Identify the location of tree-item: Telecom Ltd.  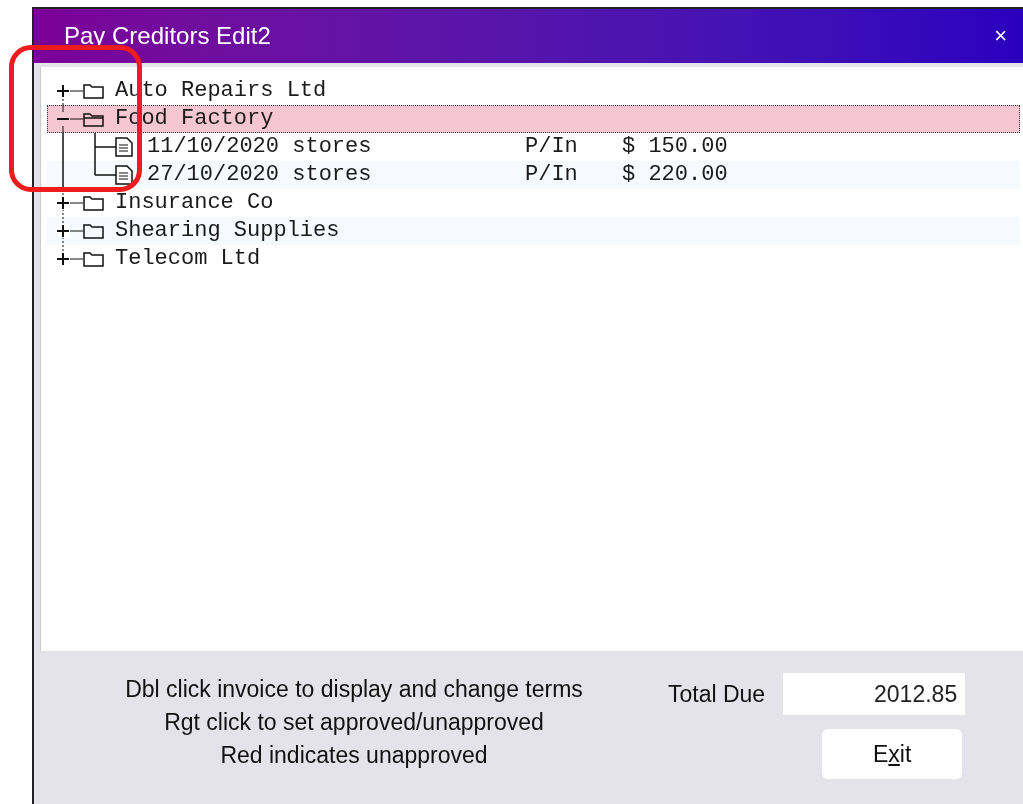
(533, 259).